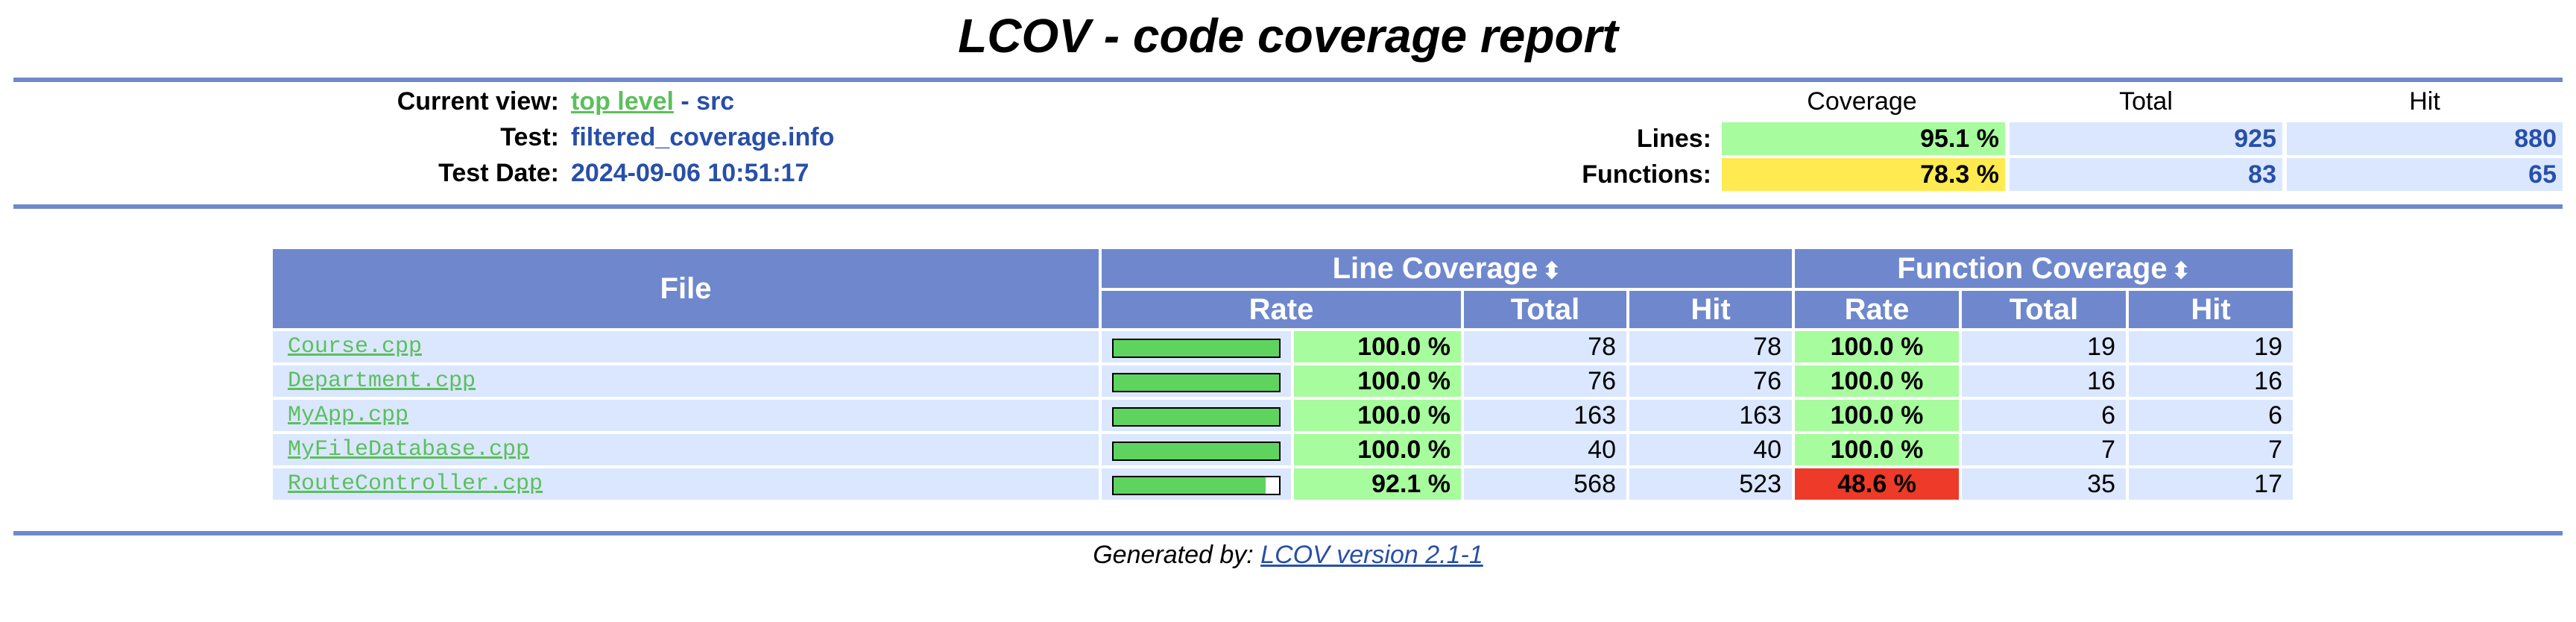 The image size is (2576, 622). I want to click on function-hit-cell: 16, so click(2211, 381).